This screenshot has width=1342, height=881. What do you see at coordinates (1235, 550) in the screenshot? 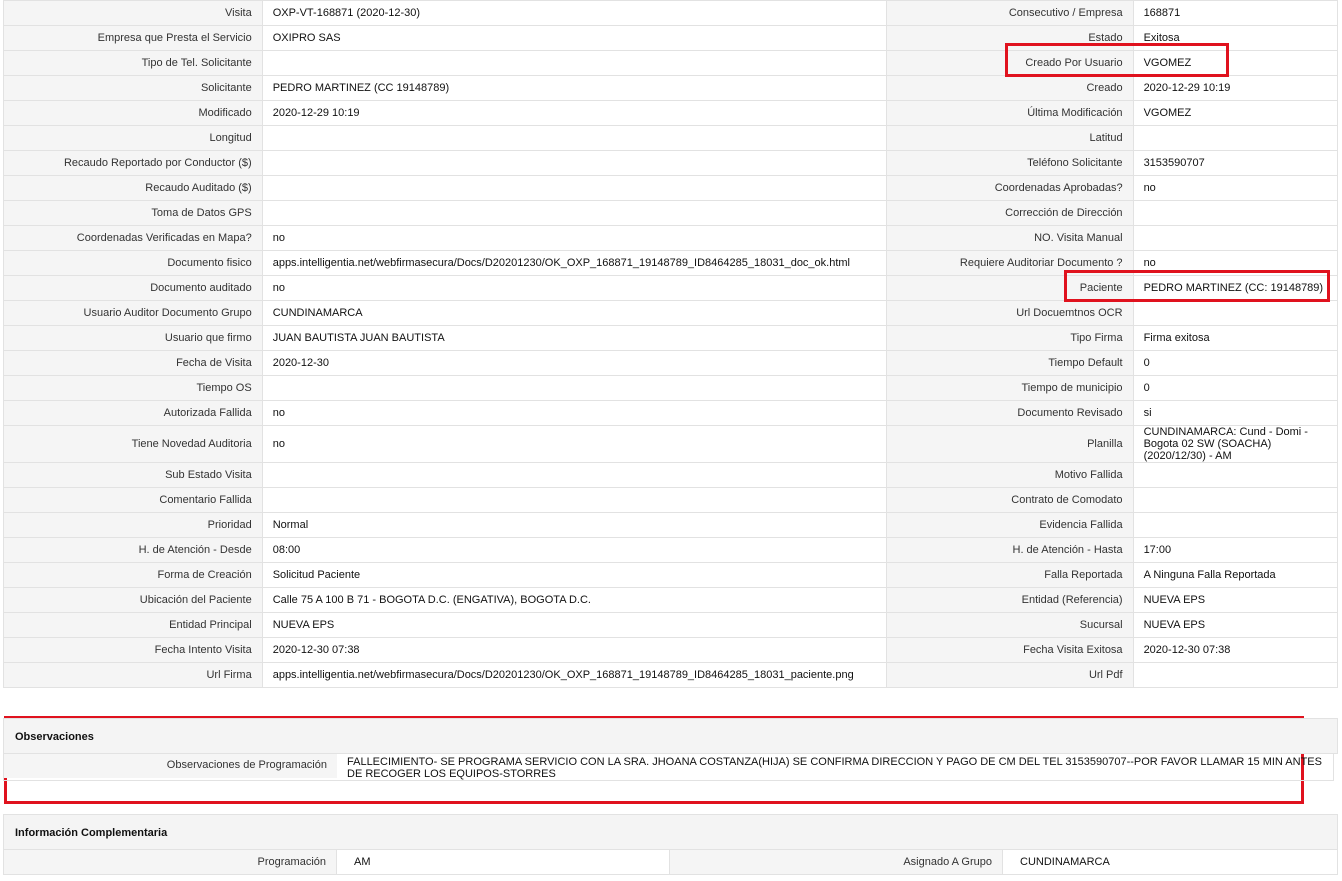
I see `field-value: 17:00` at bounding box center [1235, 550].